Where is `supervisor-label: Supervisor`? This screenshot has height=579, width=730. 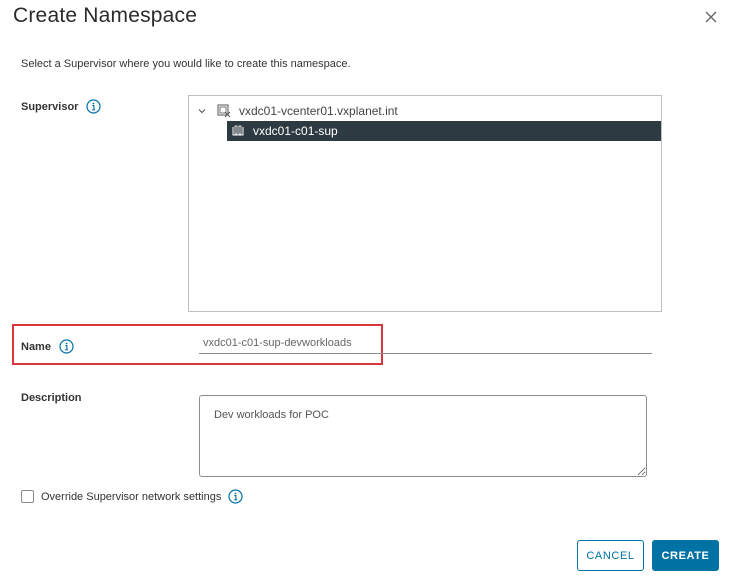 supervisor-label: Supervisor is located at coordinates (61, 106).